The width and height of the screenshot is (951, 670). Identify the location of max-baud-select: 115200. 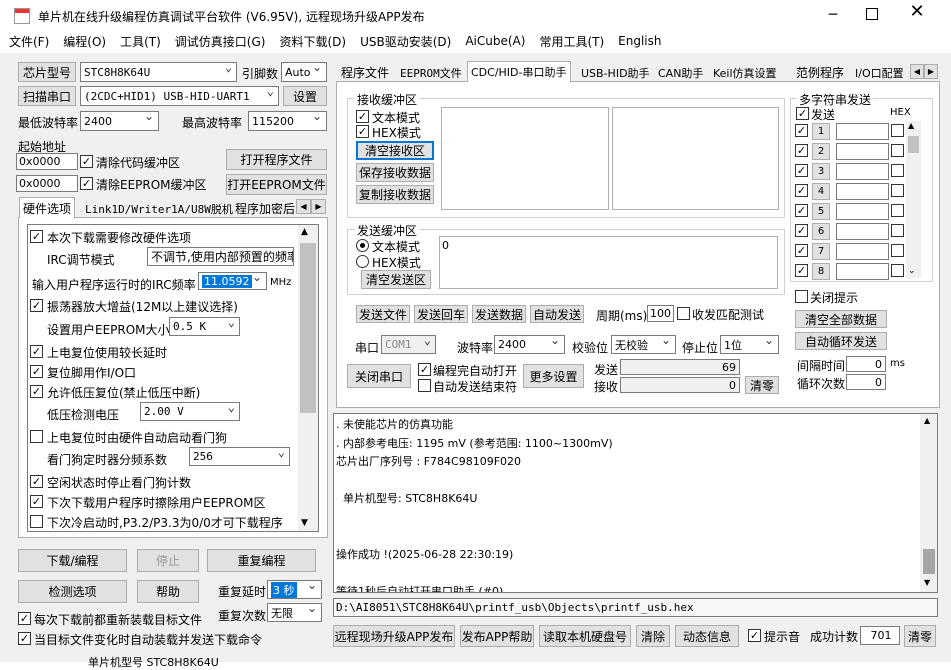
(287, 121).